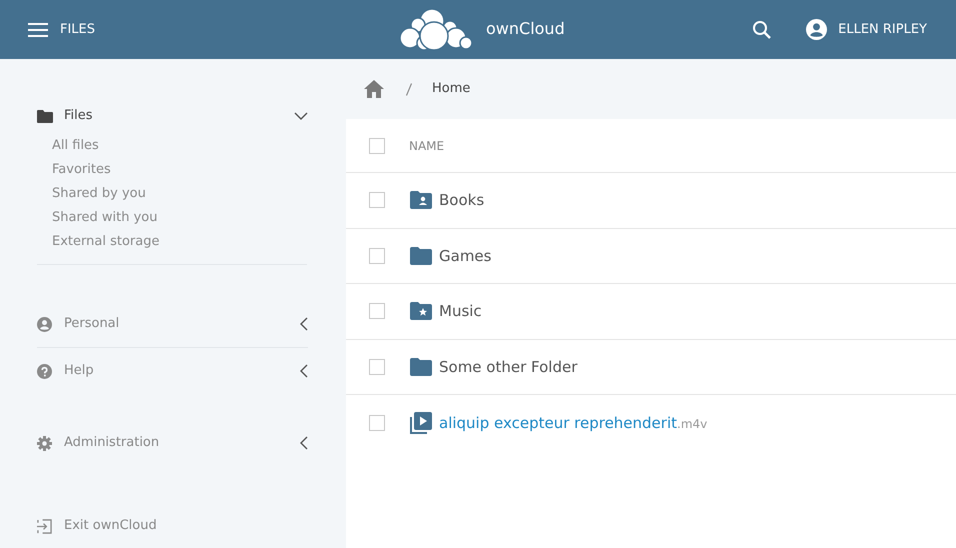 This screenshot has height=548, width=956. What do you see at coordinates (172, 526) in the screenshot?
I see `exit-button: Exit ownCloud` at bounding box center [172, 526].